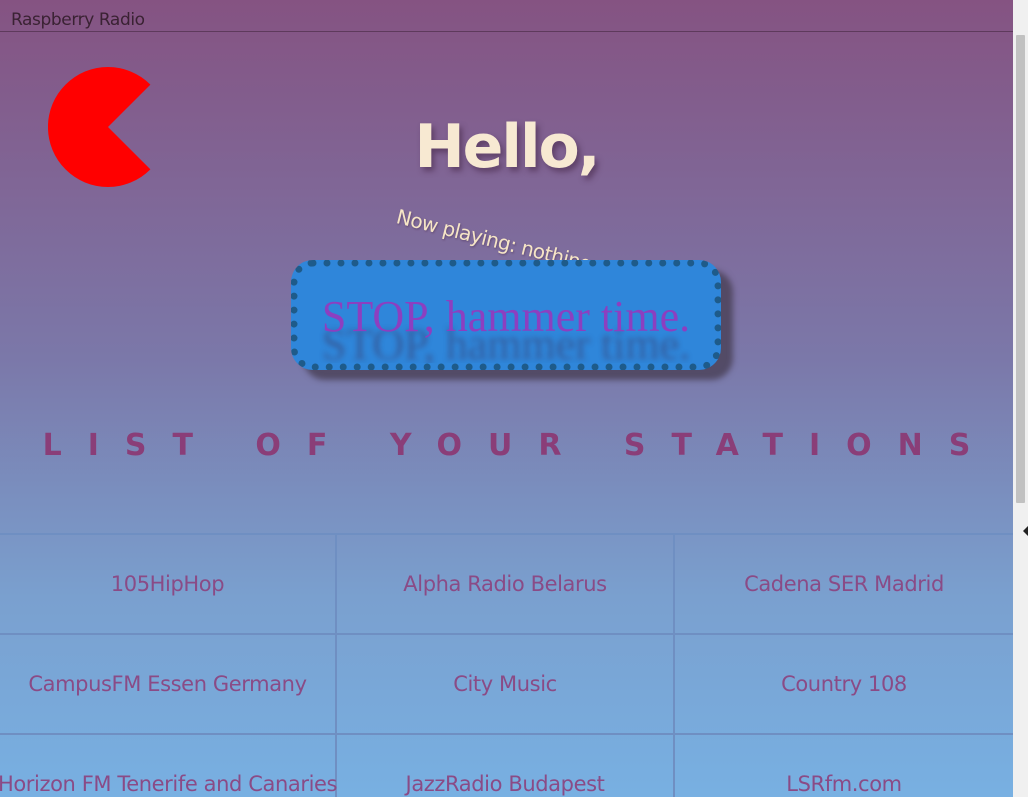  What do you see at coordinates (168, 683) in the screenshot?
I see `station-item: CampusFM Essen Germany` at bounding box center [168, 683].